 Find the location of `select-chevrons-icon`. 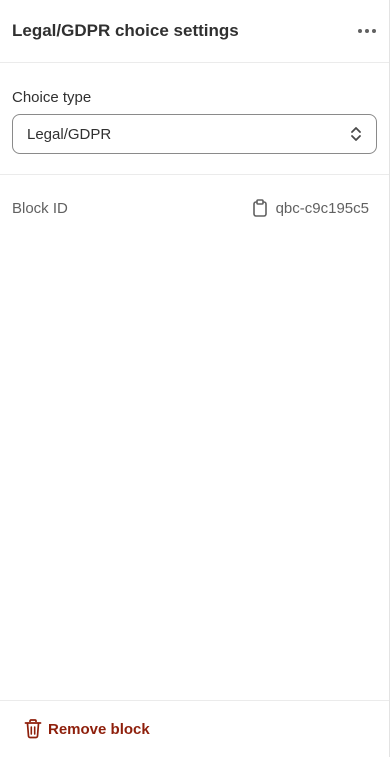

select-chevrons-icon is located at coordinates (356, 134).